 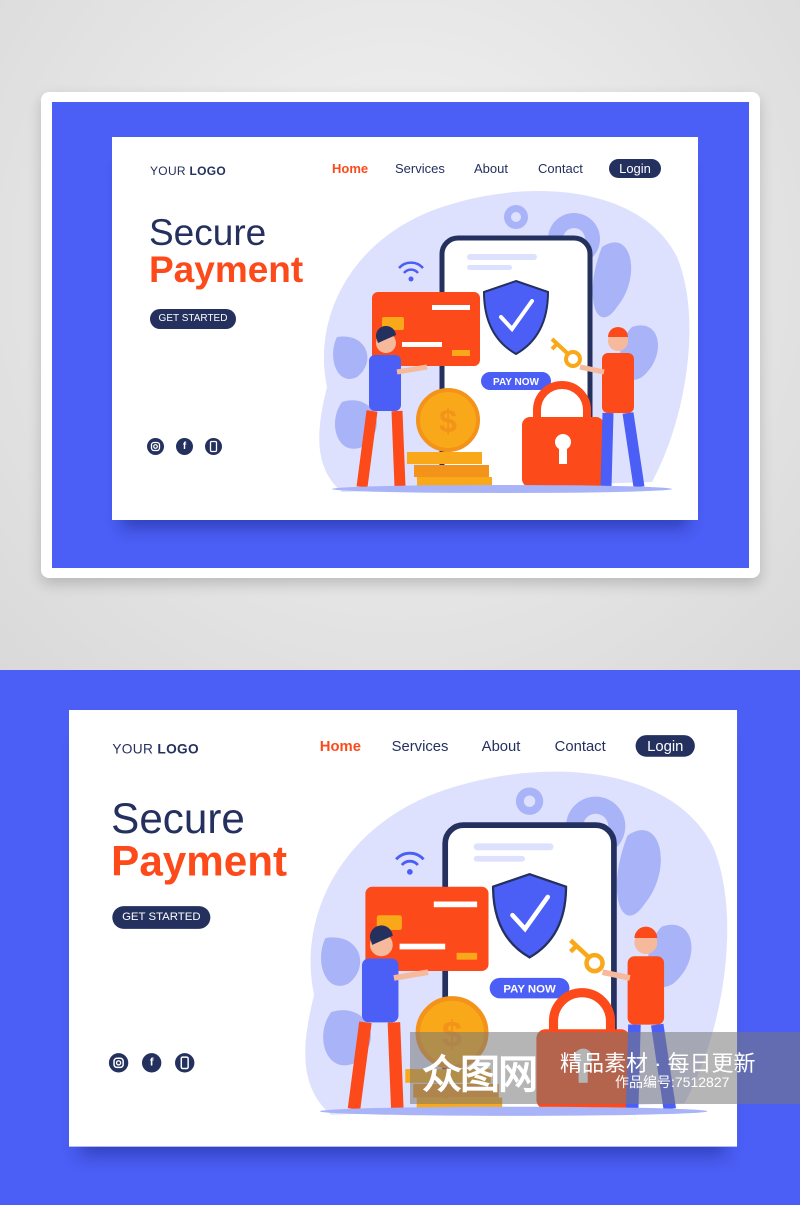 What do you see at coordinates (504, 342) in the screenshot?
I see `payment-illustration: PAY NOW $` at bounding box center [504, 342].